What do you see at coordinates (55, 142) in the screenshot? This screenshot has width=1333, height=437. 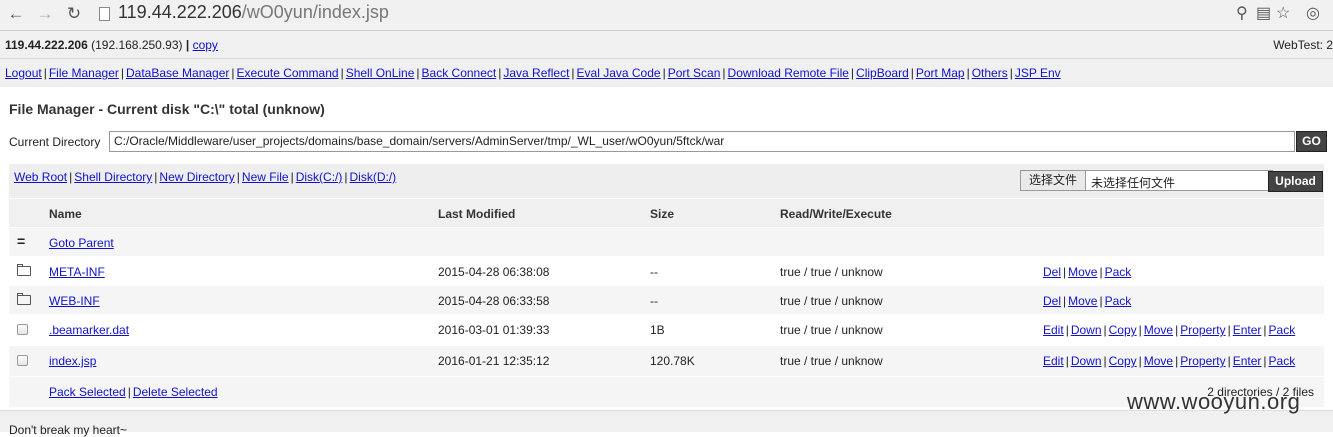 I see `directory-label: Current Directory` at bounding box center [55, 142].